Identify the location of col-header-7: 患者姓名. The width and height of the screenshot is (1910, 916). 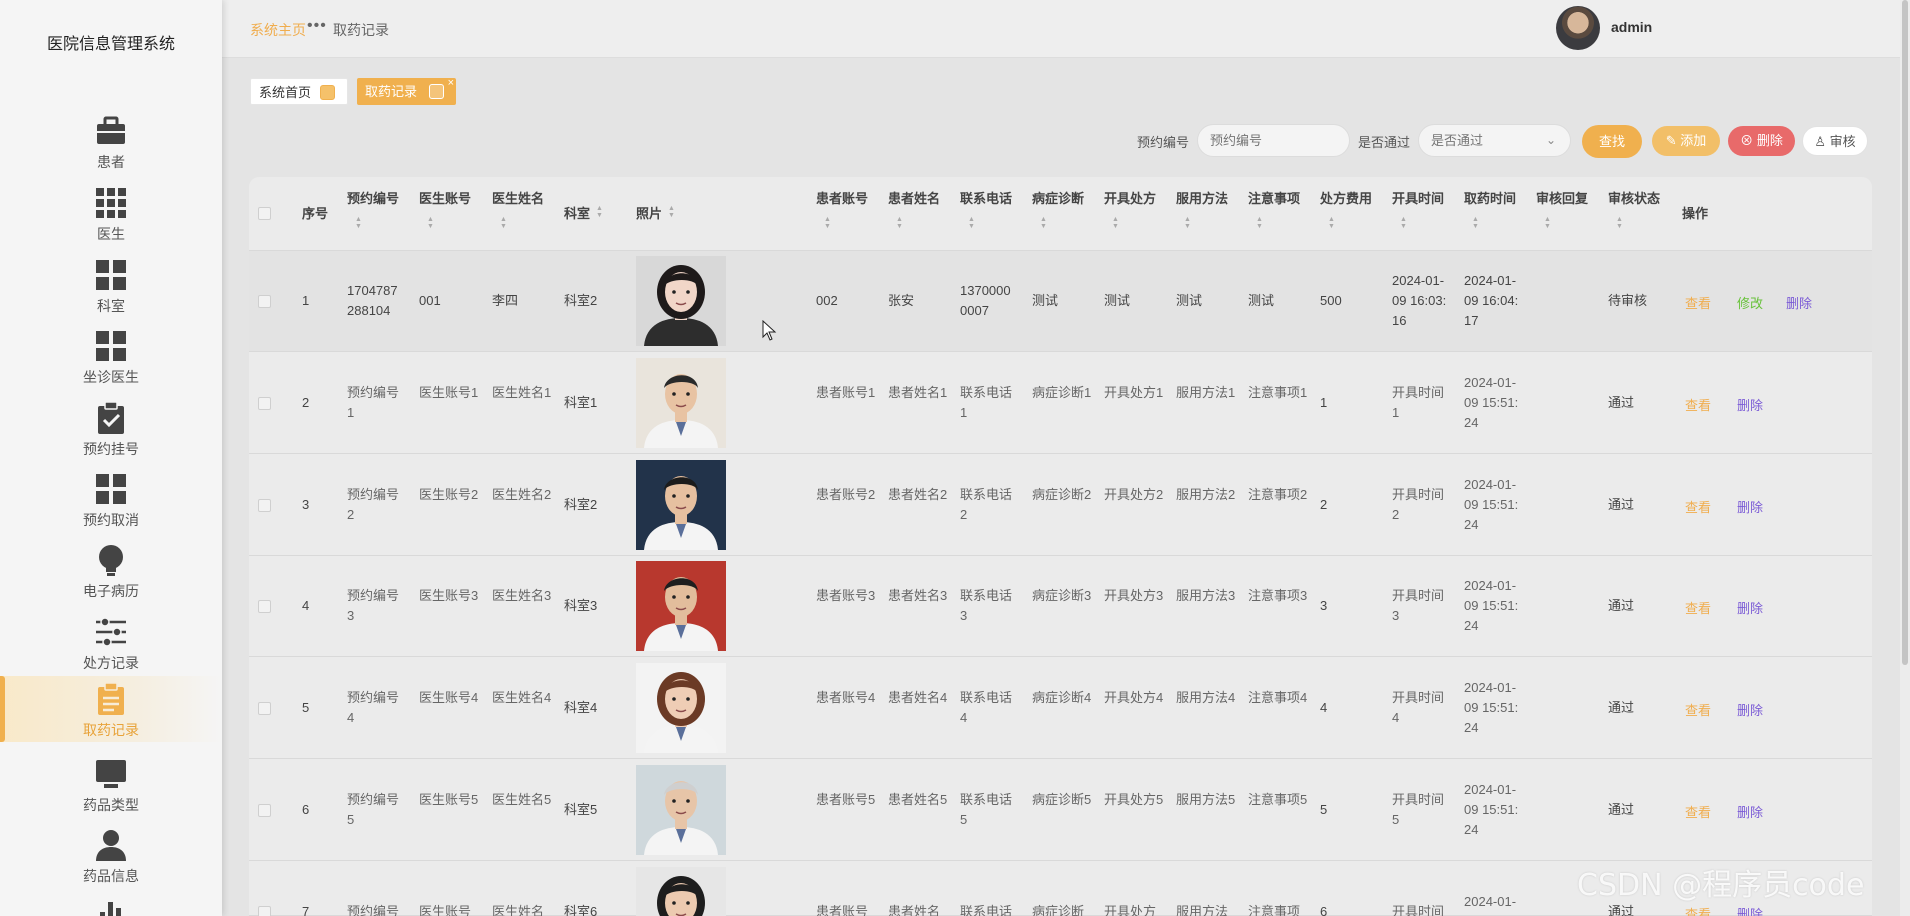
(914, 199).